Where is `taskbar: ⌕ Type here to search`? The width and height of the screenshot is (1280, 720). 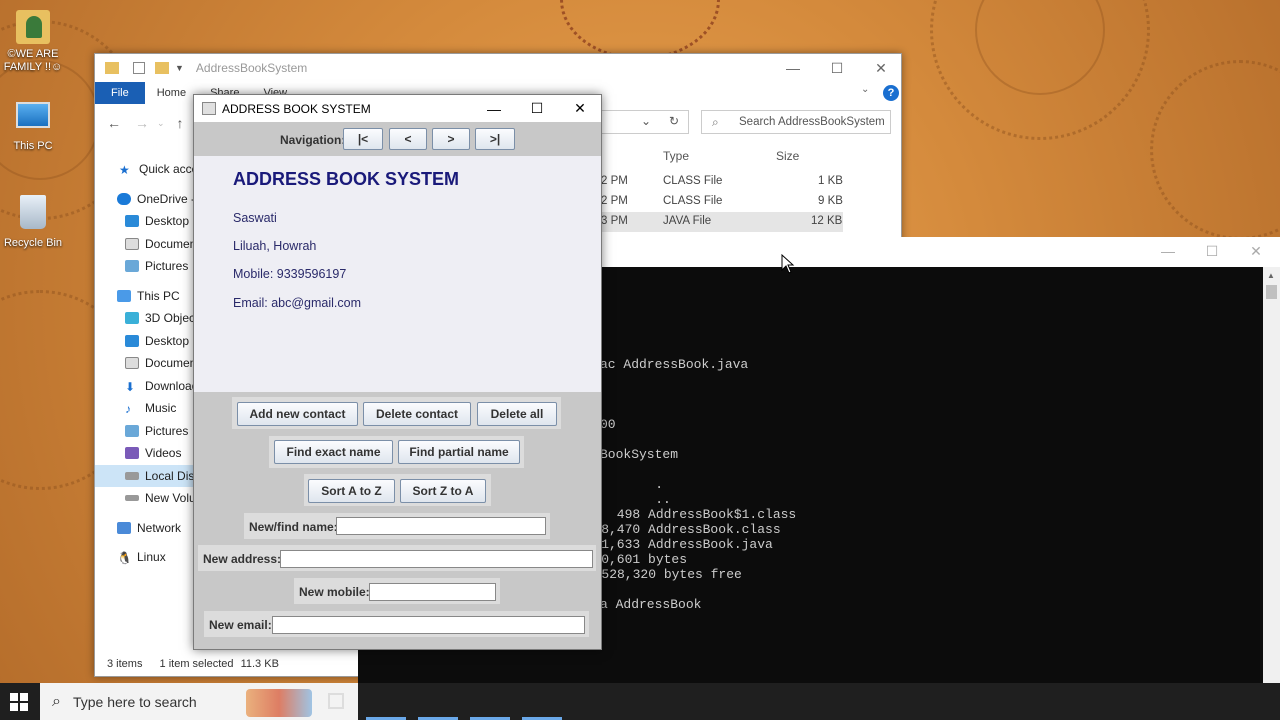
taskbar: ⌕ Type here to search is located at coordinates (640, 701).